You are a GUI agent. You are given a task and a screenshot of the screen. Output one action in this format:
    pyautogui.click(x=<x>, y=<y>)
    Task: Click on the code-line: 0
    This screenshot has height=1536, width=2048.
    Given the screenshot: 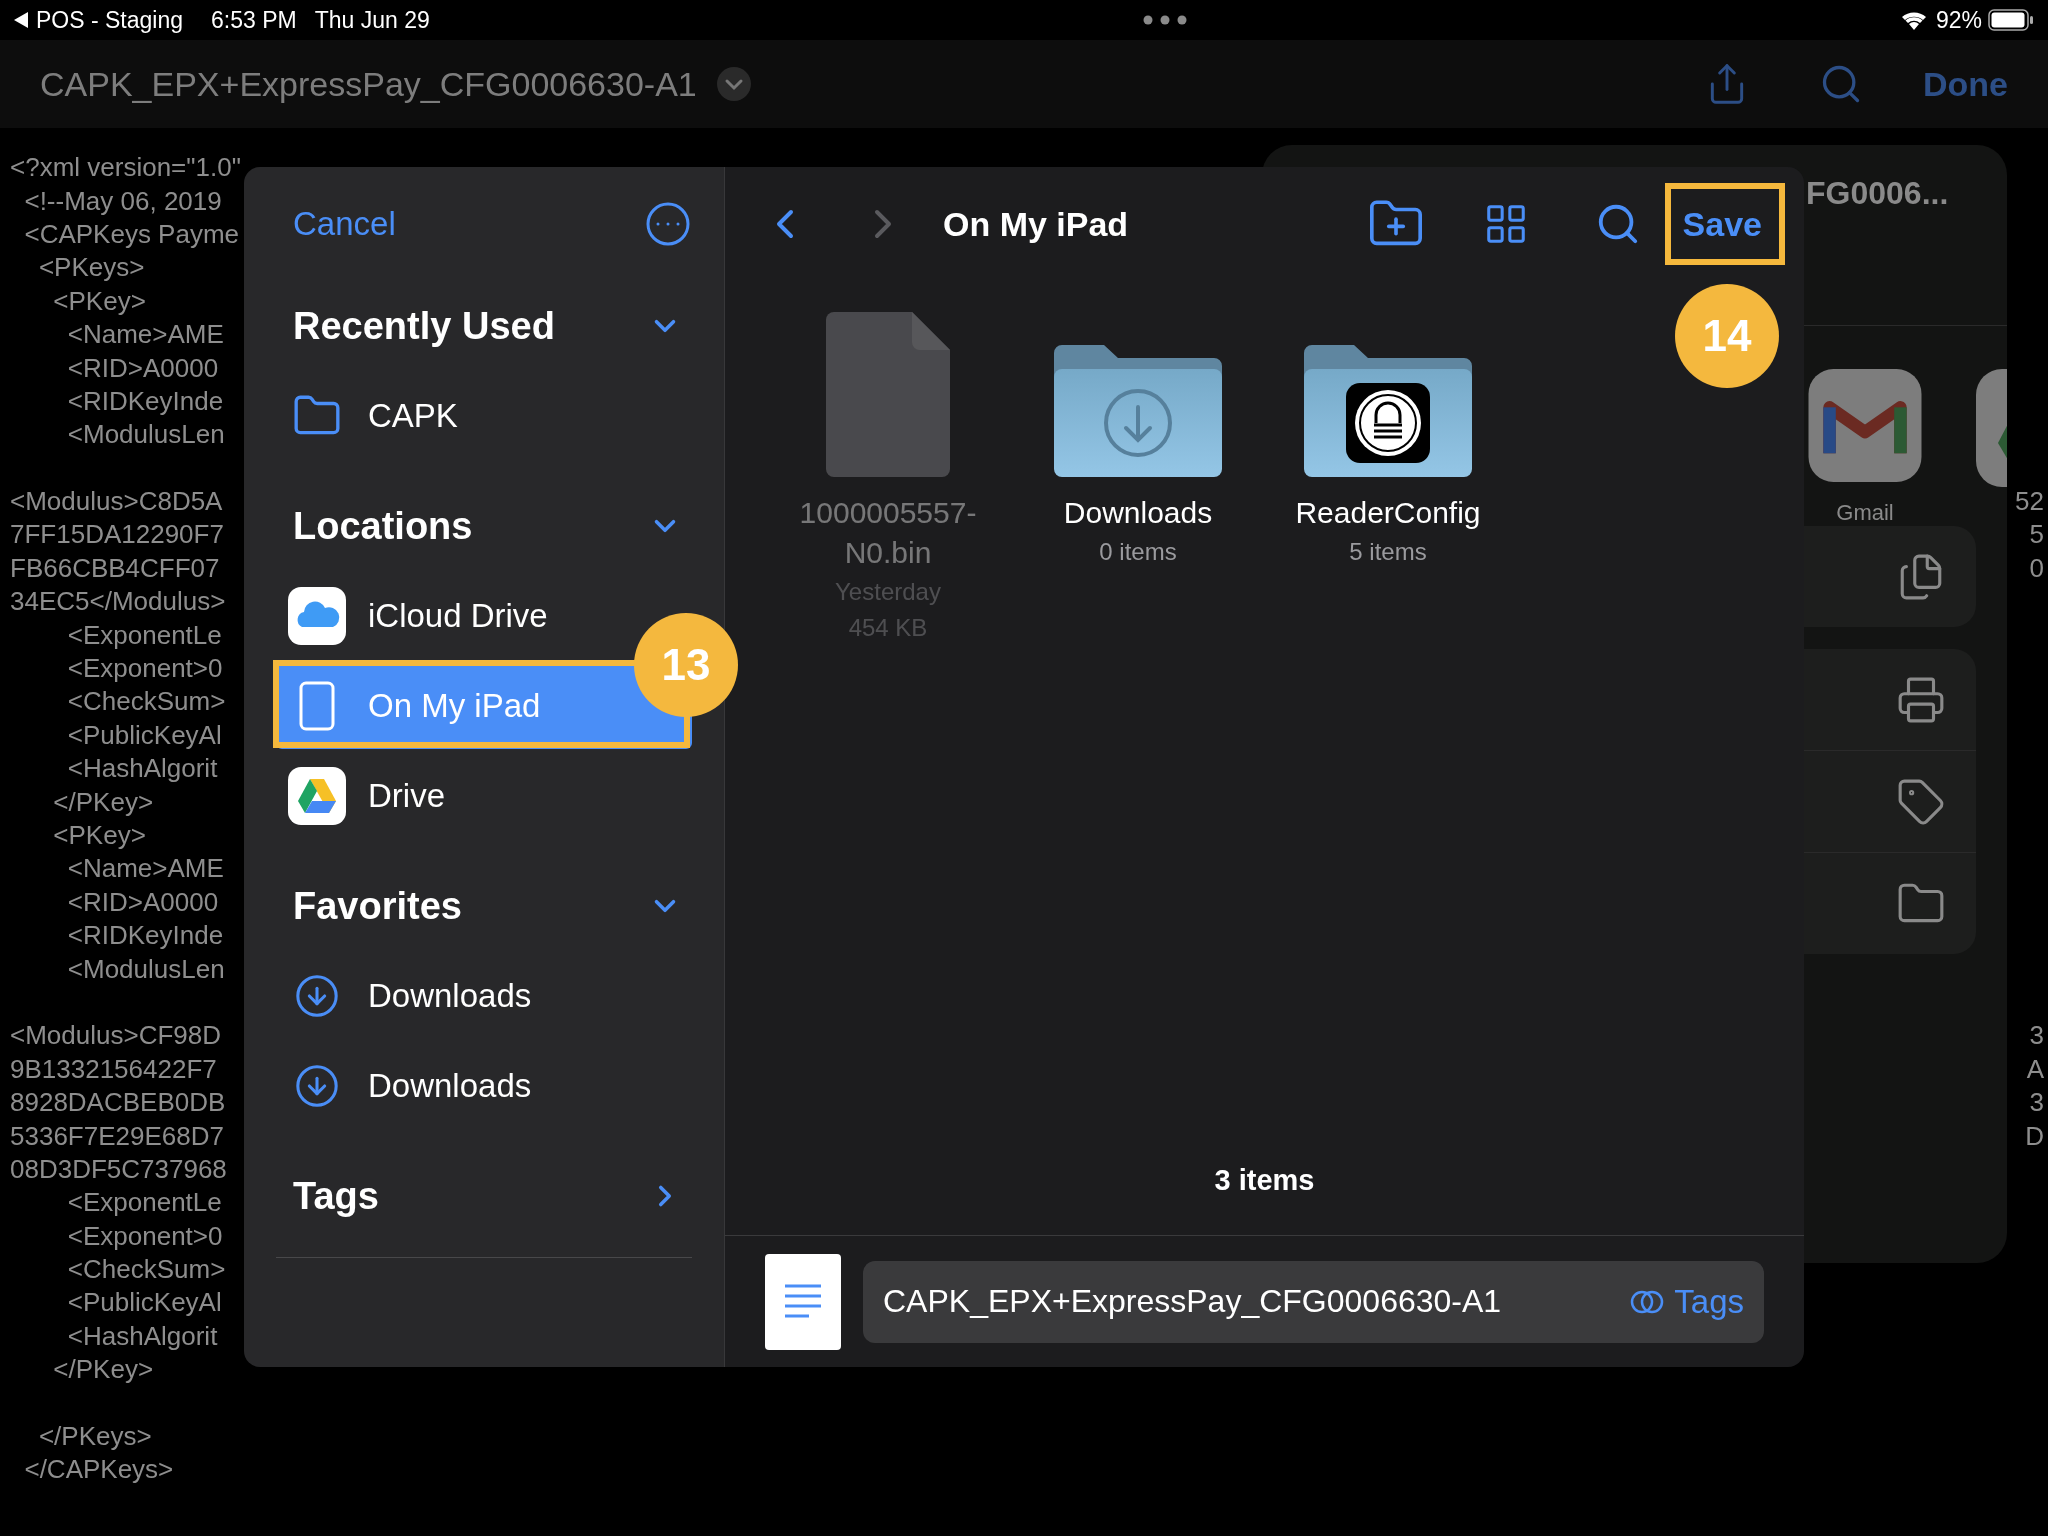 What is the action you would take?
    pyautogui.click(x=2036, y=568)
    